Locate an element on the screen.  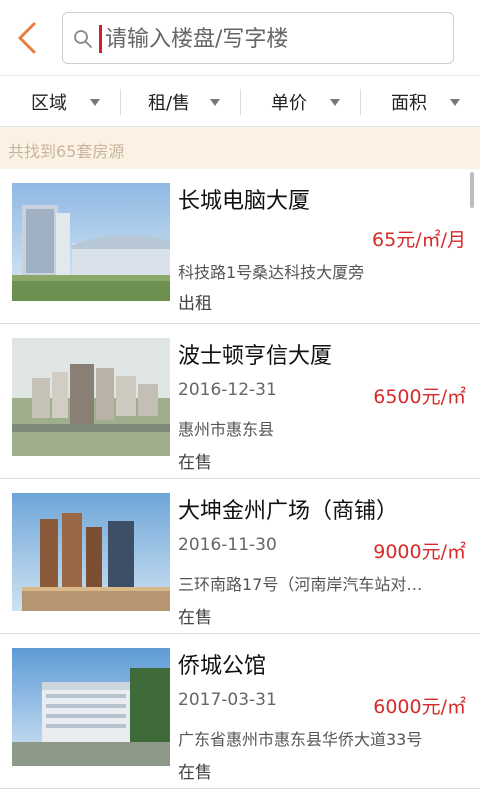
filter-unit-price: 单价 is located at coordinates (300, 101).